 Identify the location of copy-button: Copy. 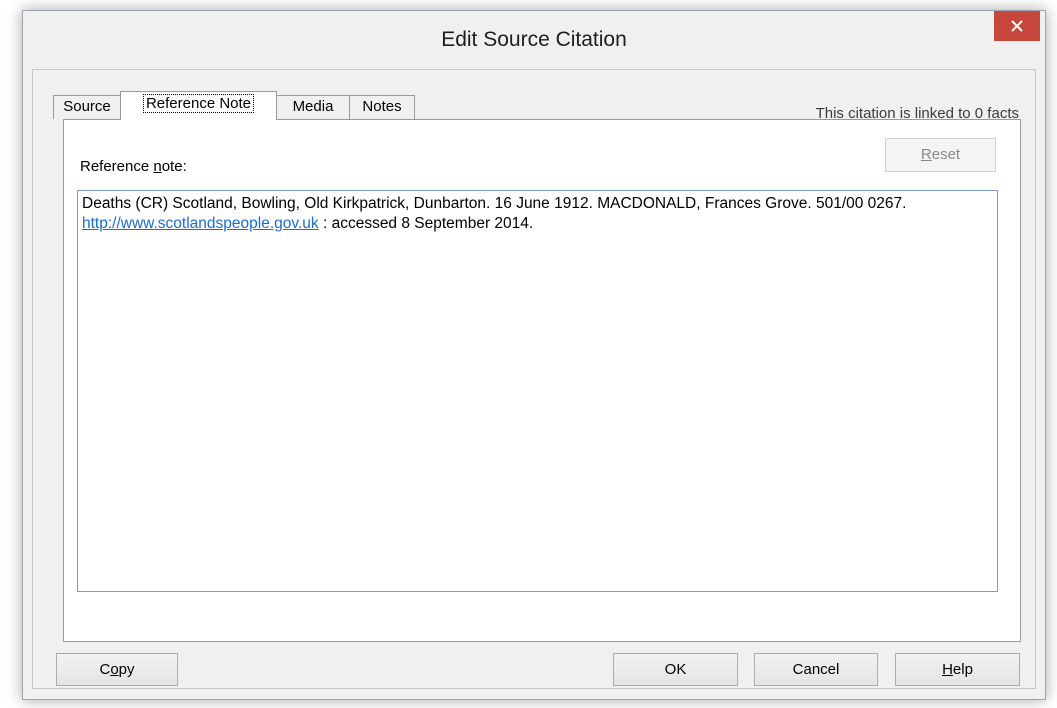
(117, 669).